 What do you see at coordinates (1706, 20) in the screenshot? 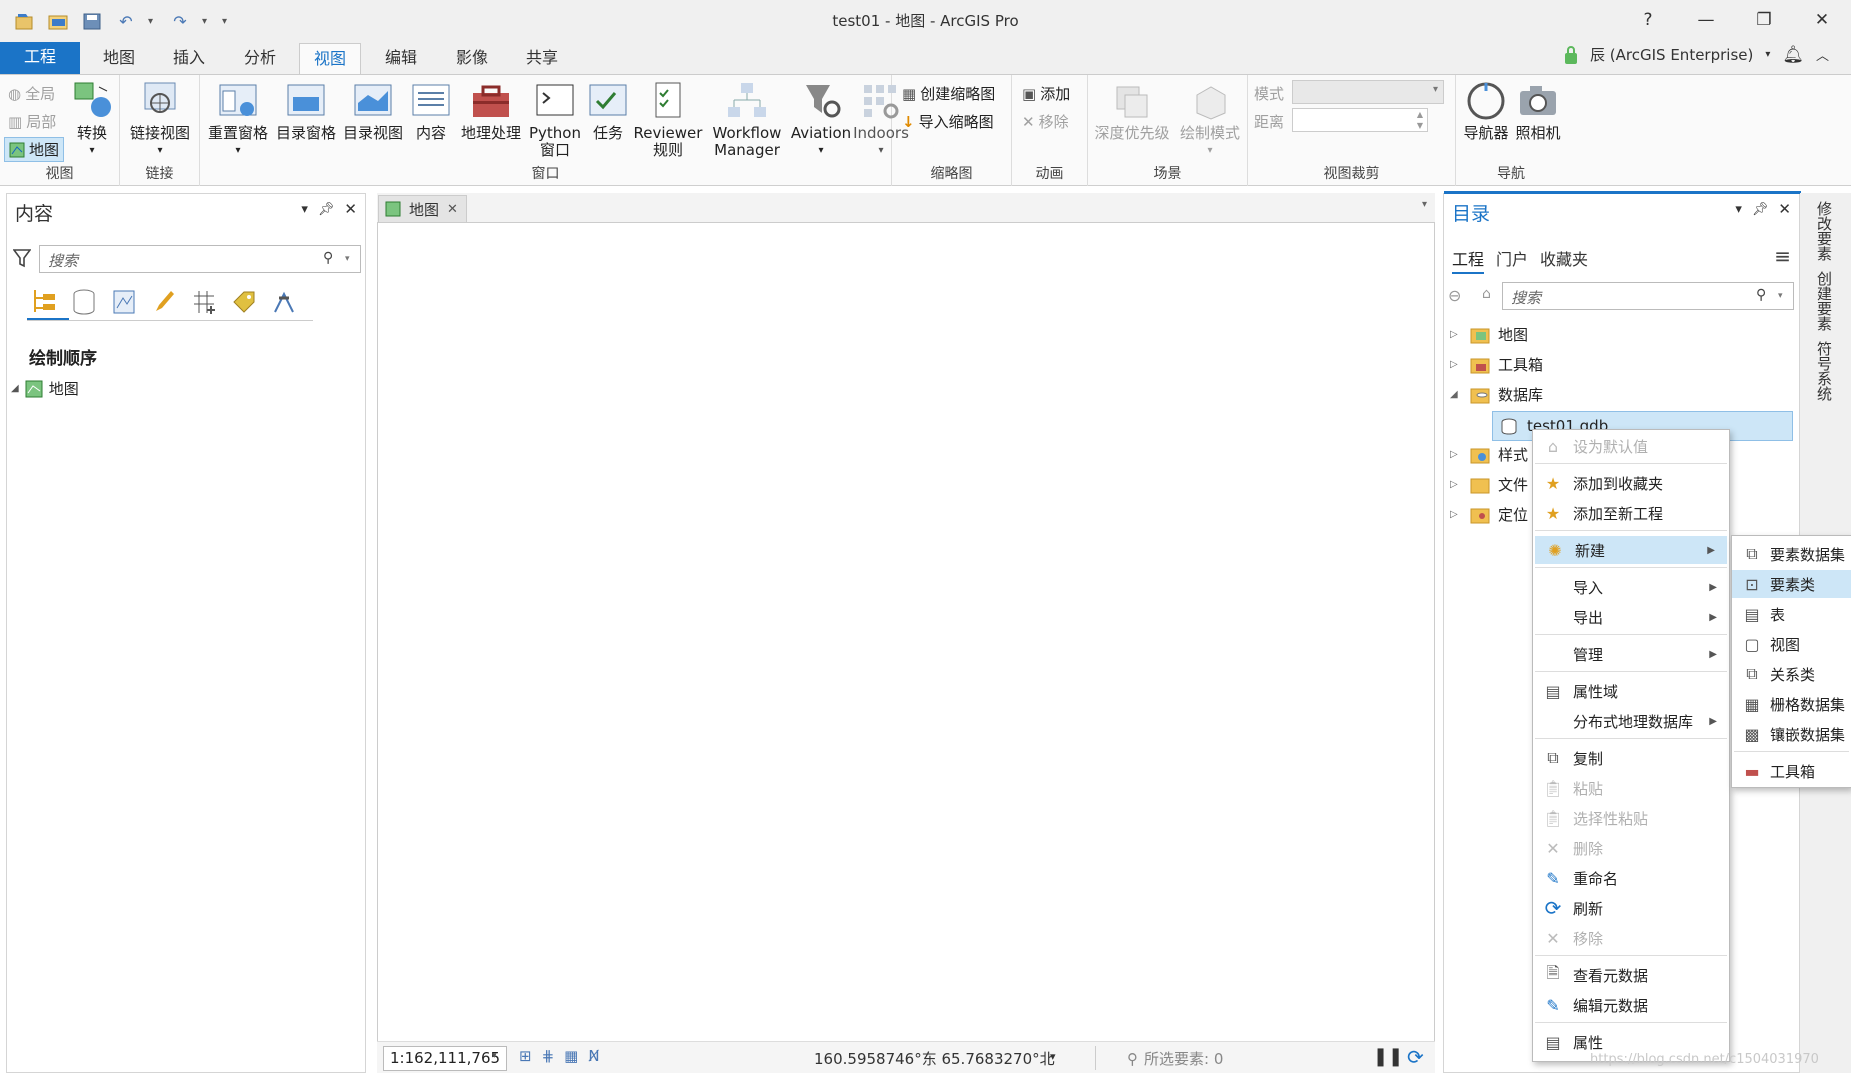
I see `minimize-icon: —` at bounding box center [1706, 20].